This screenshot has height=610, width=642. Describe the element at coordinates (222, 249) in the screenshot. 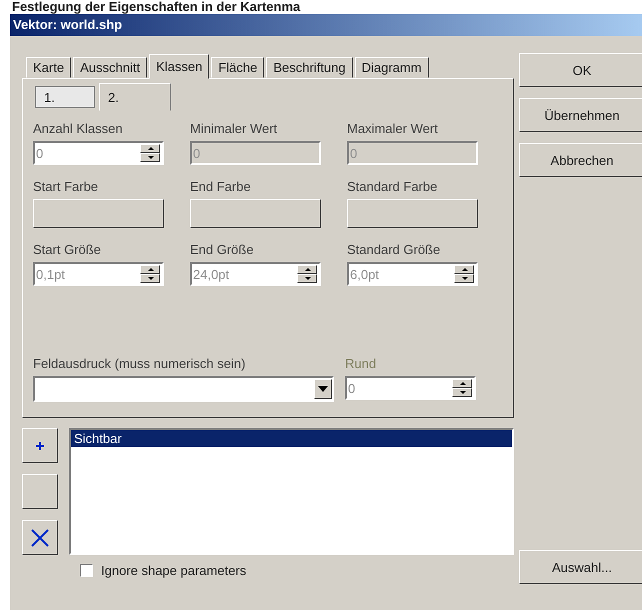

I see `field-label: End Größe` at that location.